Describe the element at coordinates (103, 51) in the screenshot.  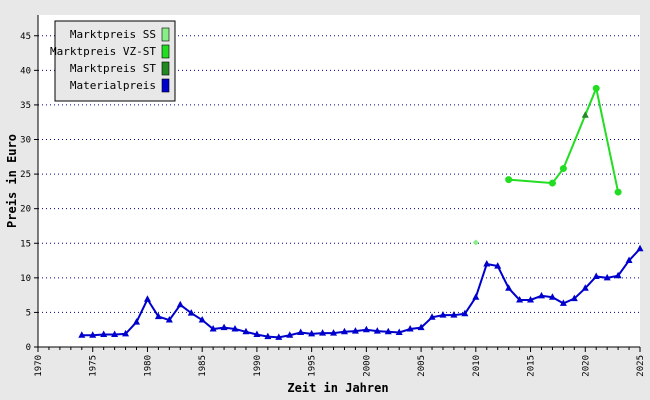
I see `legend-label: Marktpreis VZ-ST` at that location.